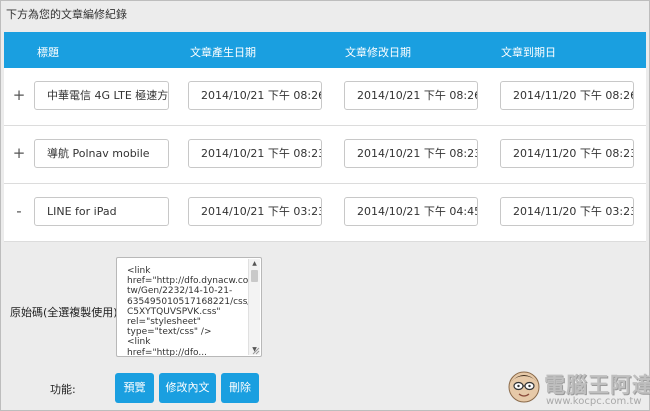 This screenshot has height=411, width=650. What do you see at coordinates (101, 211) in the screenshot?
I see `title-field: LINE for iPad` at bounding box center [101, 211].